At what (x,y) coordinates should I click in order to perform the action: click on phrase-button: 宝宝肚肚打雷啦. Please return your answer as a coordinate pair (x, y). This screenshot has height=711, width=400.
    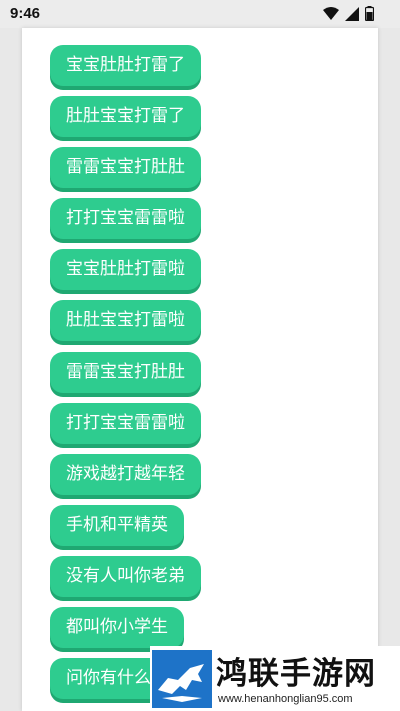
    Looking at the image, I should click on (125, 270).